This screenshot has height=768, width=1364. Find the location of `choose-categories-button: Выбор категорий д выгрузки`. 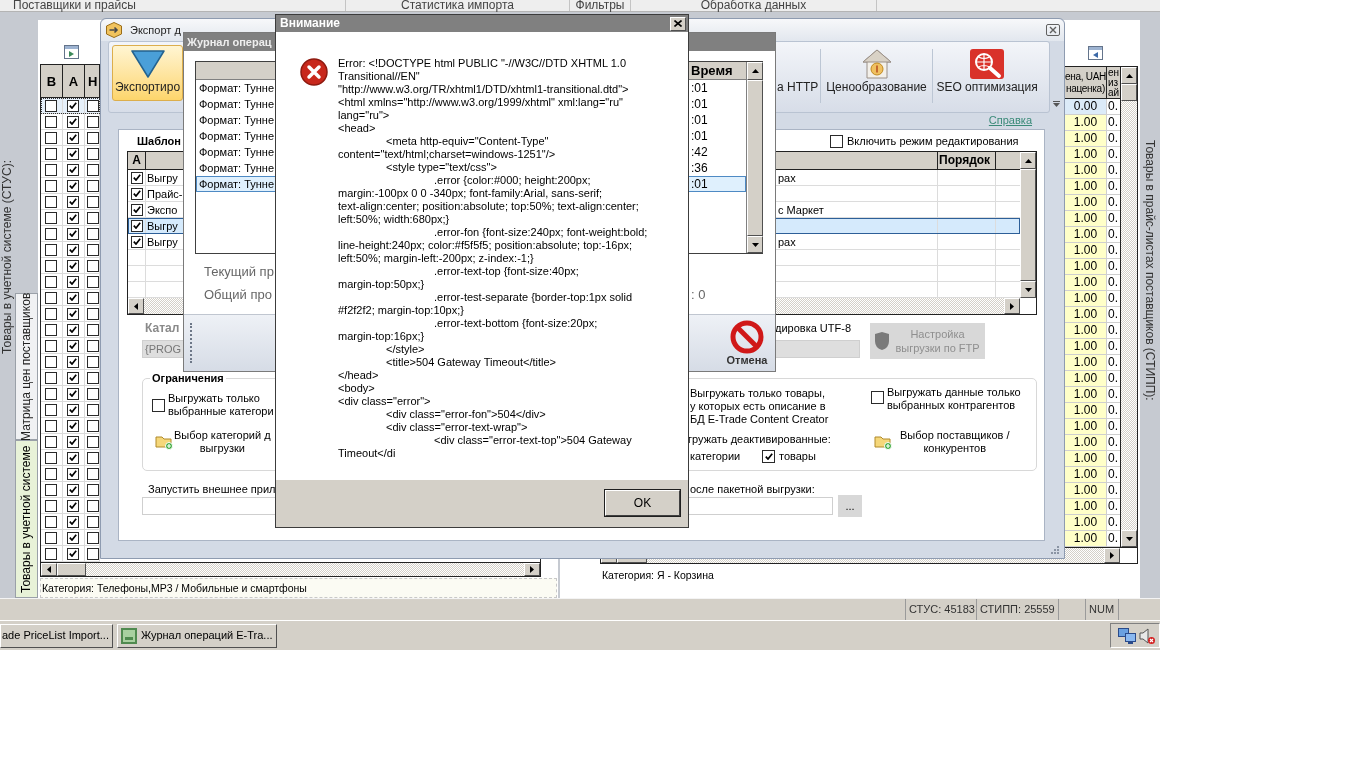

choose-categories-button: Выбор категорий д выгрузки is located at coordinates (215, 442).